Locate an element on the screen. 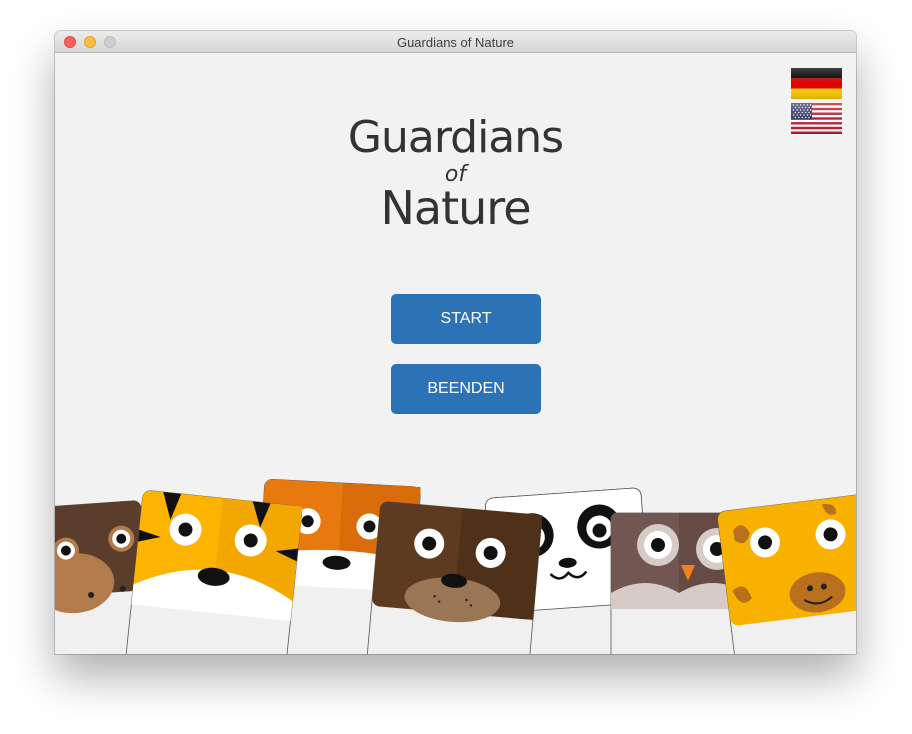 Image resolution: width=912 pixels, height=734 pixels. window-title: Guardians of Nature is located at coordinates (455, 42).